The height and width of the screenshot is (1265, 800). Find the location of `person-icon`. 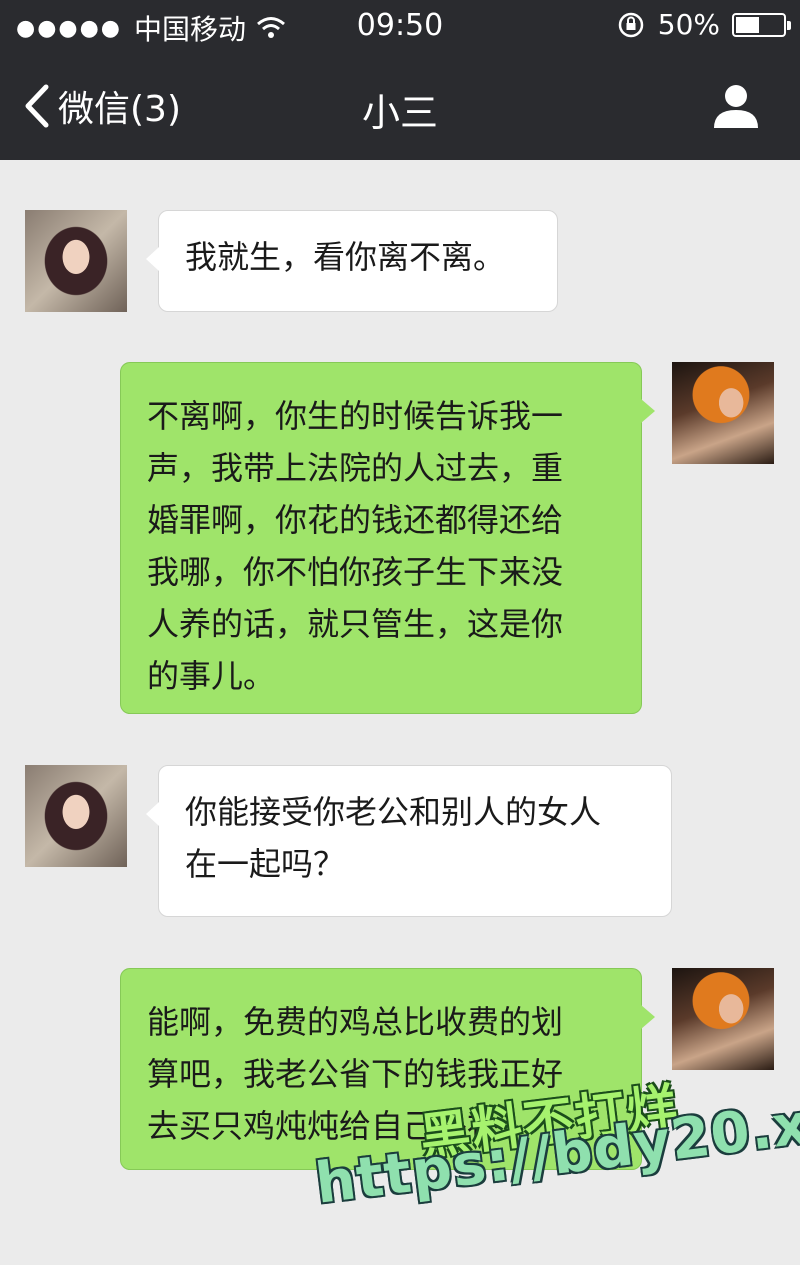

person-icon is located at coordinates (736, 106).